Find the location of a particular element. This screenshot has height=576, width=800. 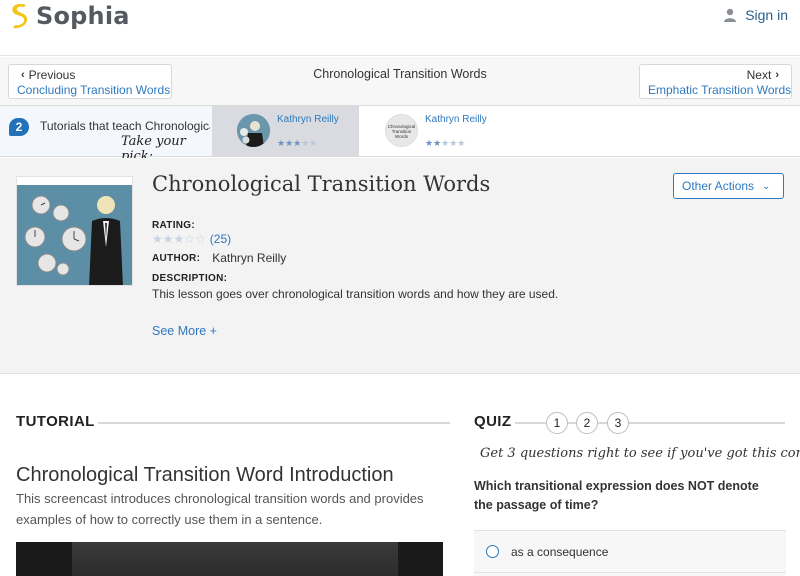

next-lesson-title: Emphatic Transition Words is located at coordinates (720, 90).